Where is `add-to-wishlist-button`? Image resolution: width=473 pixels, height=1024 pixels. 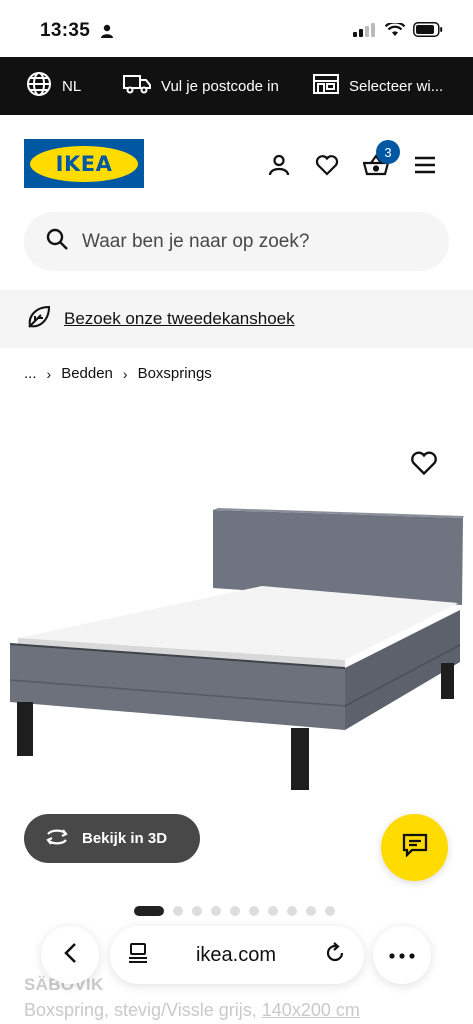
add-to-wishlist-button is located at coordinates (424, 465).